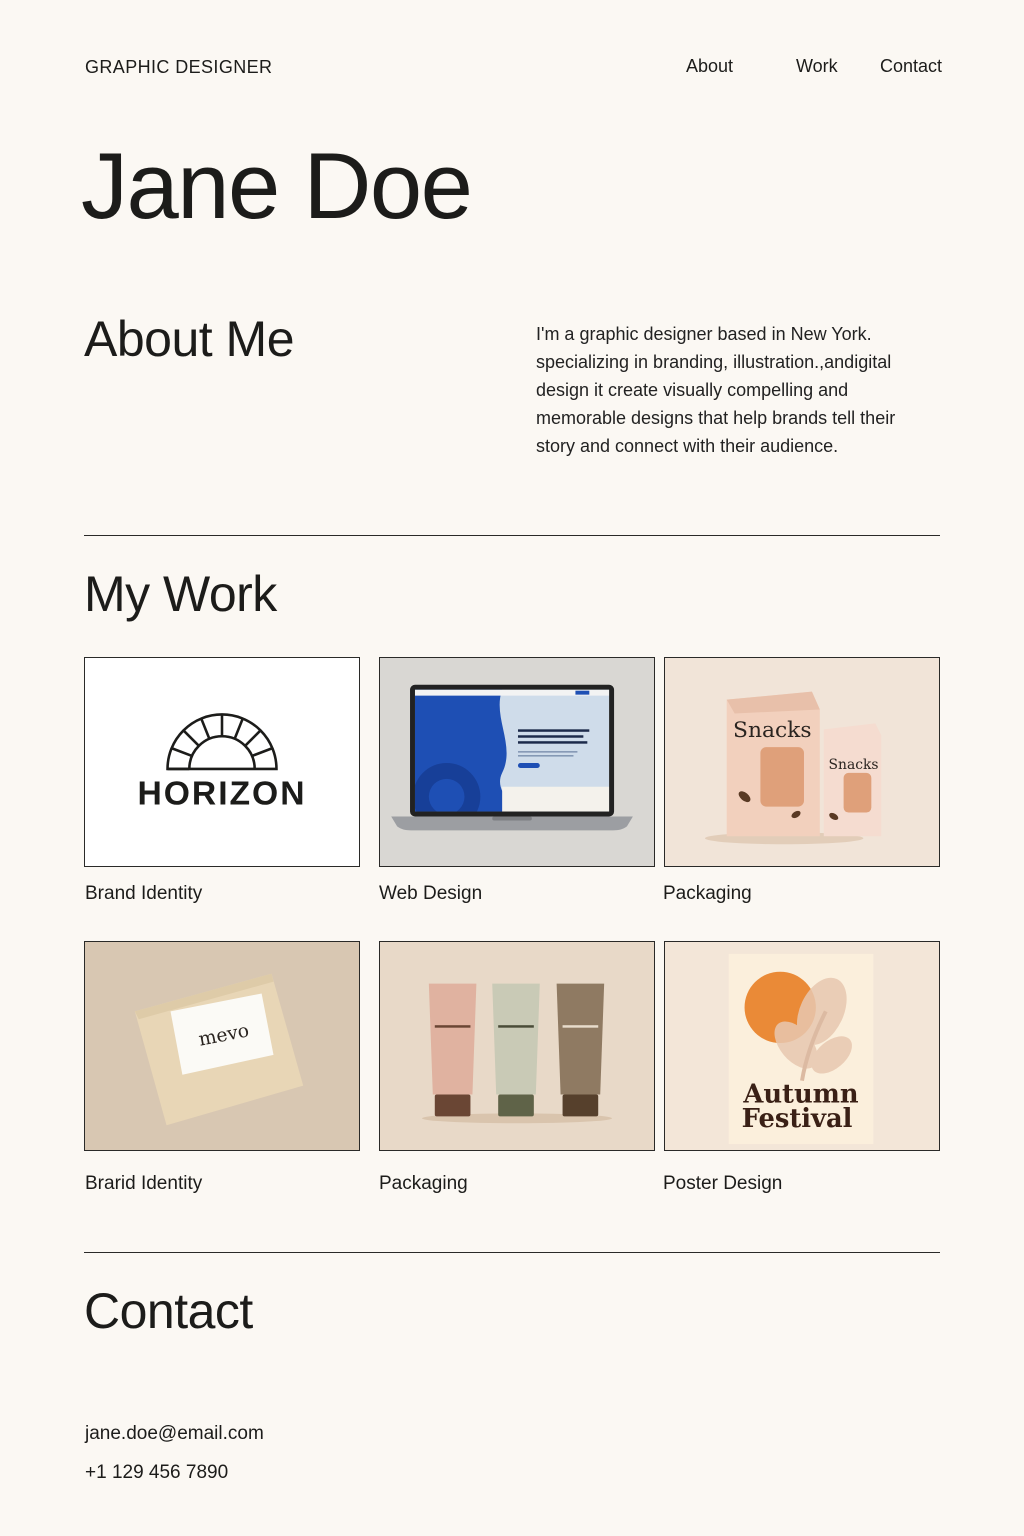 The image size is (1024, 1536). What do you see at coordinates (189, 339) in the screenshot?
I see `about-title: About Me` at bounding box center [189, 339].